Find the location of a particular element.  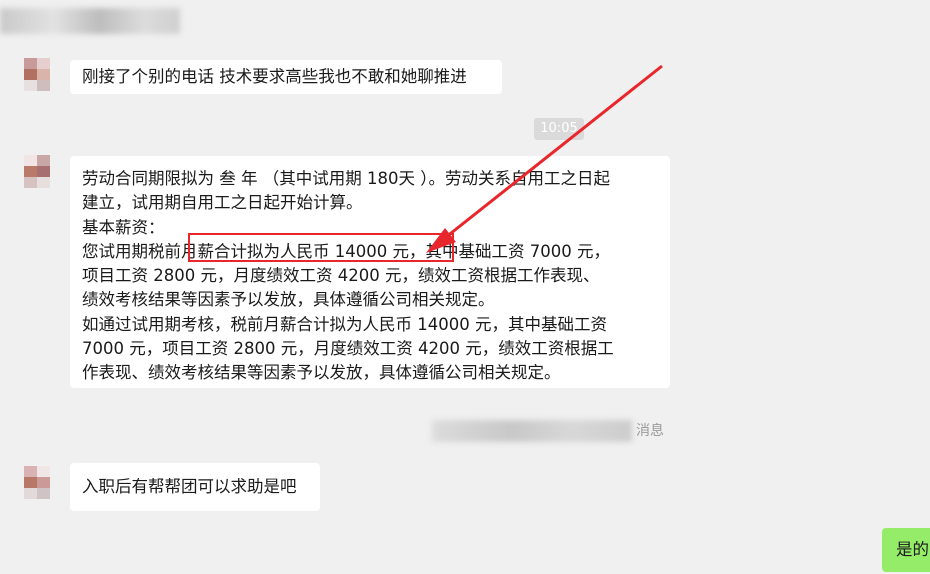

avatar is located at coordinates (37, 483).